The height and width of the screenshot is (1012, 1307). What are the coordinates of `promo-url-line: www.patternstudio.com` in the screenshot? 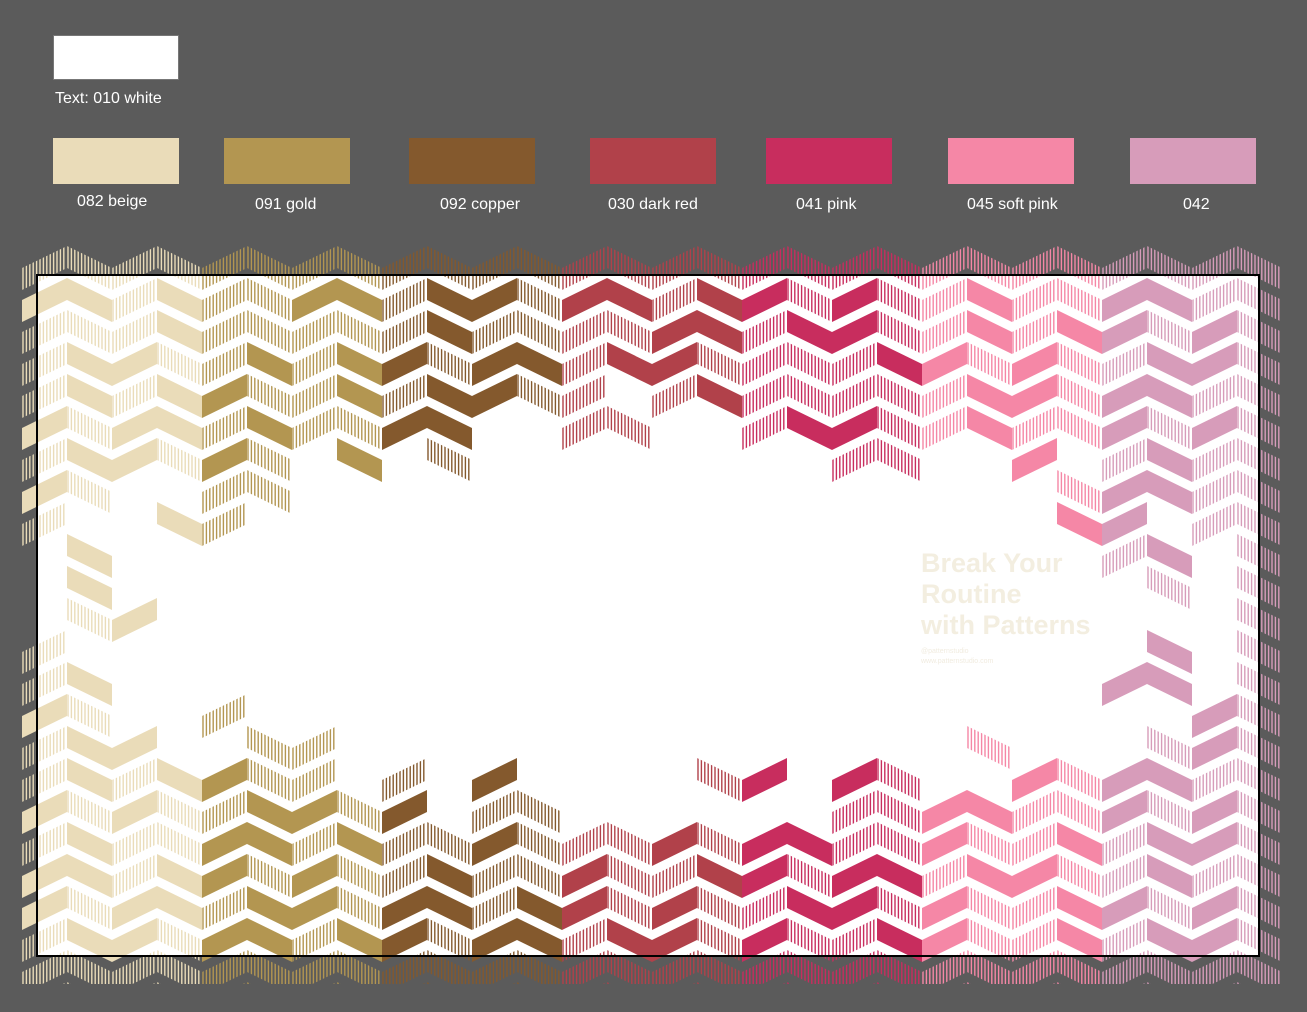 It's located at (957, 661).